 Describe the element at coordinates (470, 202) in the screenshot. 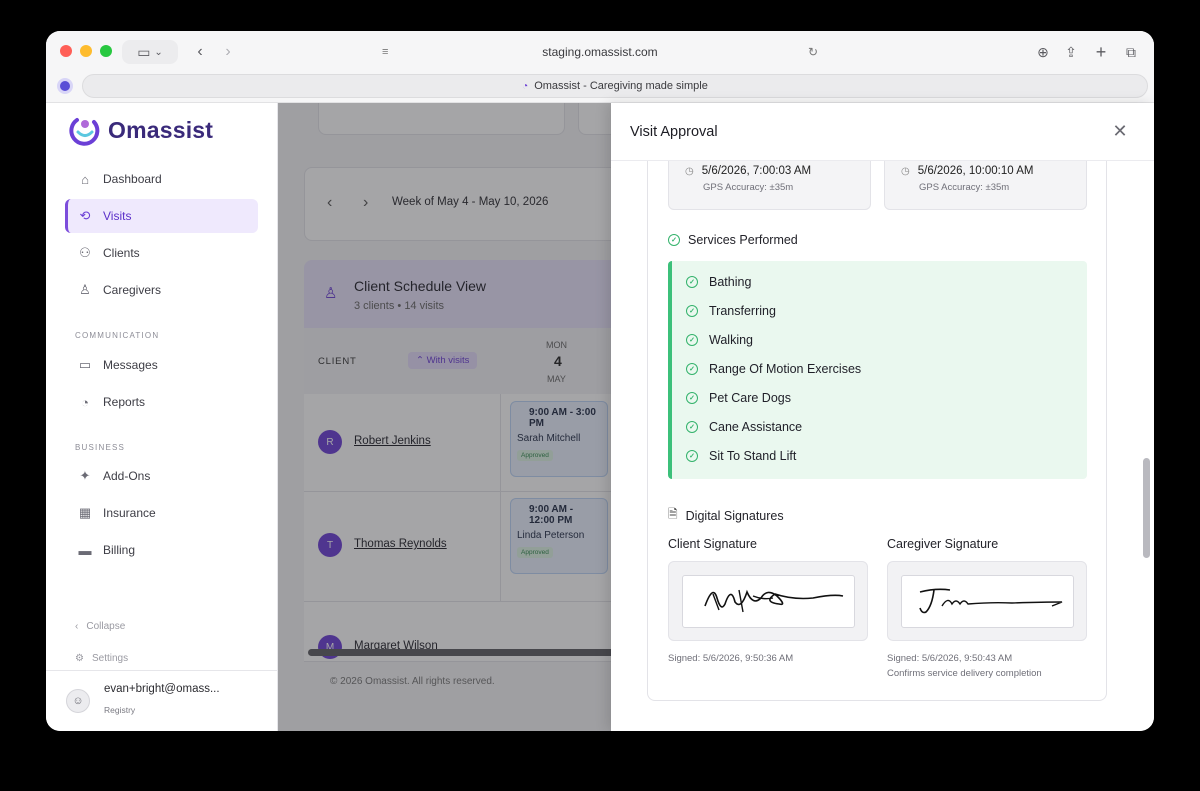

I see `week-label: Week of May 4 - May 10, 2026` at that location.